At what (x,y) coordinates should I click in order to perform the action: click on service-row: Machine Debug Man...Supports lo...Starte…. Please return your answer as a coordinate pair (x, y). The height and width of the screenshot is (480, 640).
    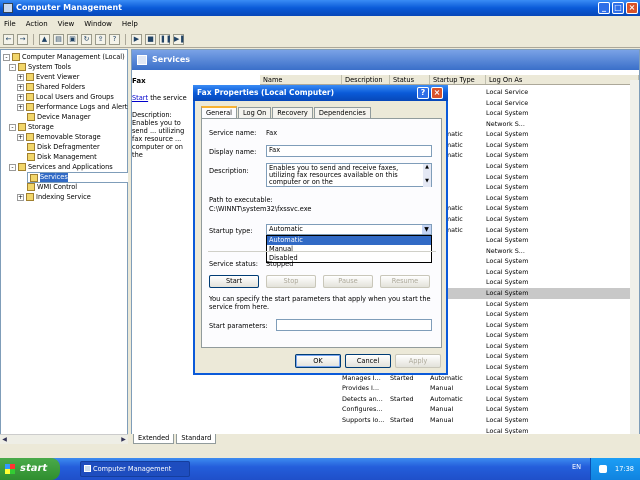
    Looking at the image, I should click on (449, 420).